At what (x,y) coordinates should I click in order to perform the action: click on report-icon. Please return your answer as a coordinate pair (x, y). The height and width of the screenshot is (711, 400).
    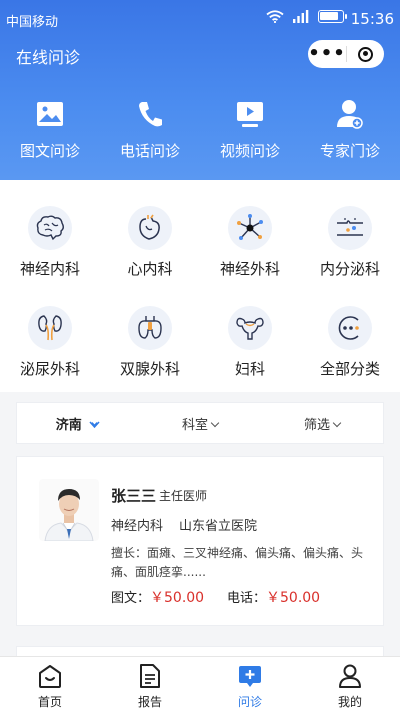
    Looking at the image, I should click on (150, 676).